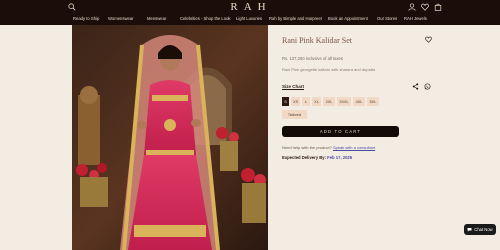 This screenshot has height=250, width=500. I want to click on product-title: Rani Pink Kalidar Set, so click(317, 40).